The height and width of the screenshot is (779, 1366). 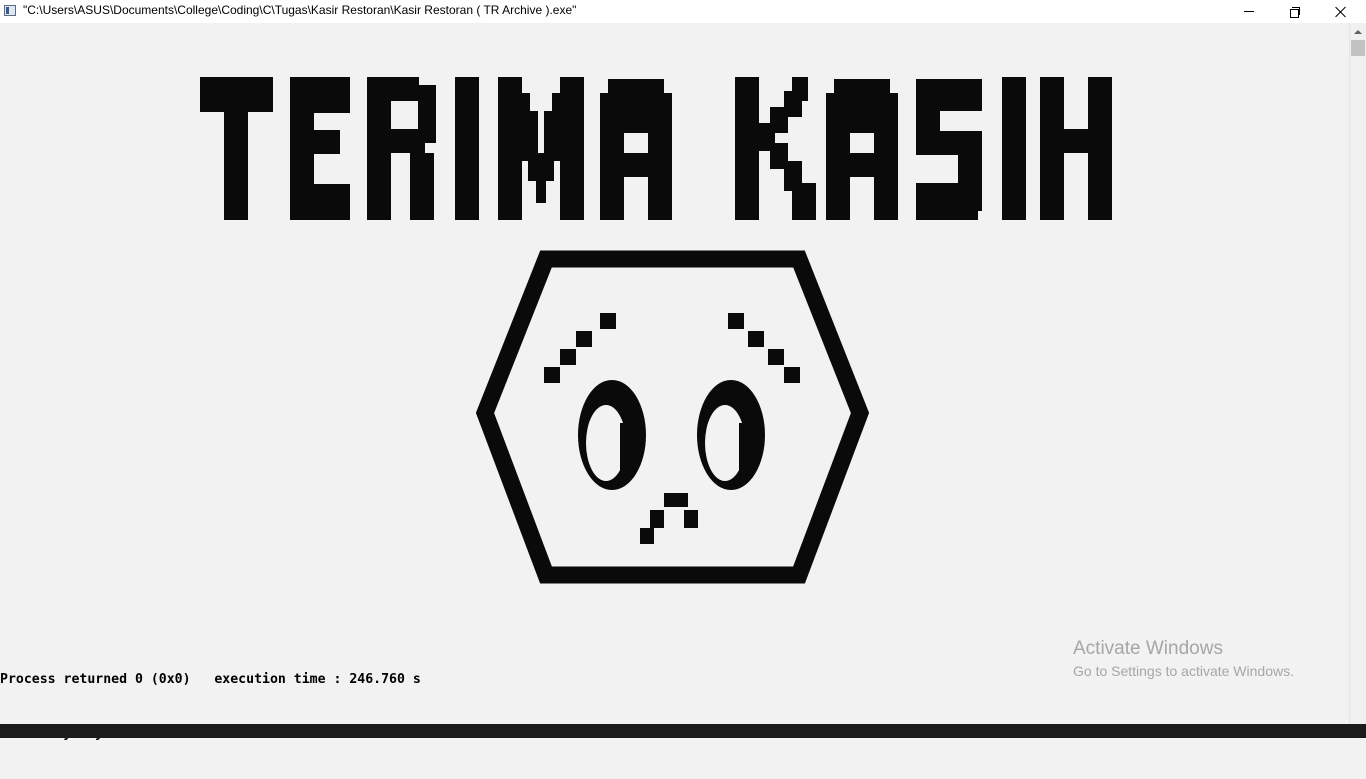 What do you see at coordinates (656, 148) in the screenshot?
I see `banner-text` at bounding box center [656, 148].